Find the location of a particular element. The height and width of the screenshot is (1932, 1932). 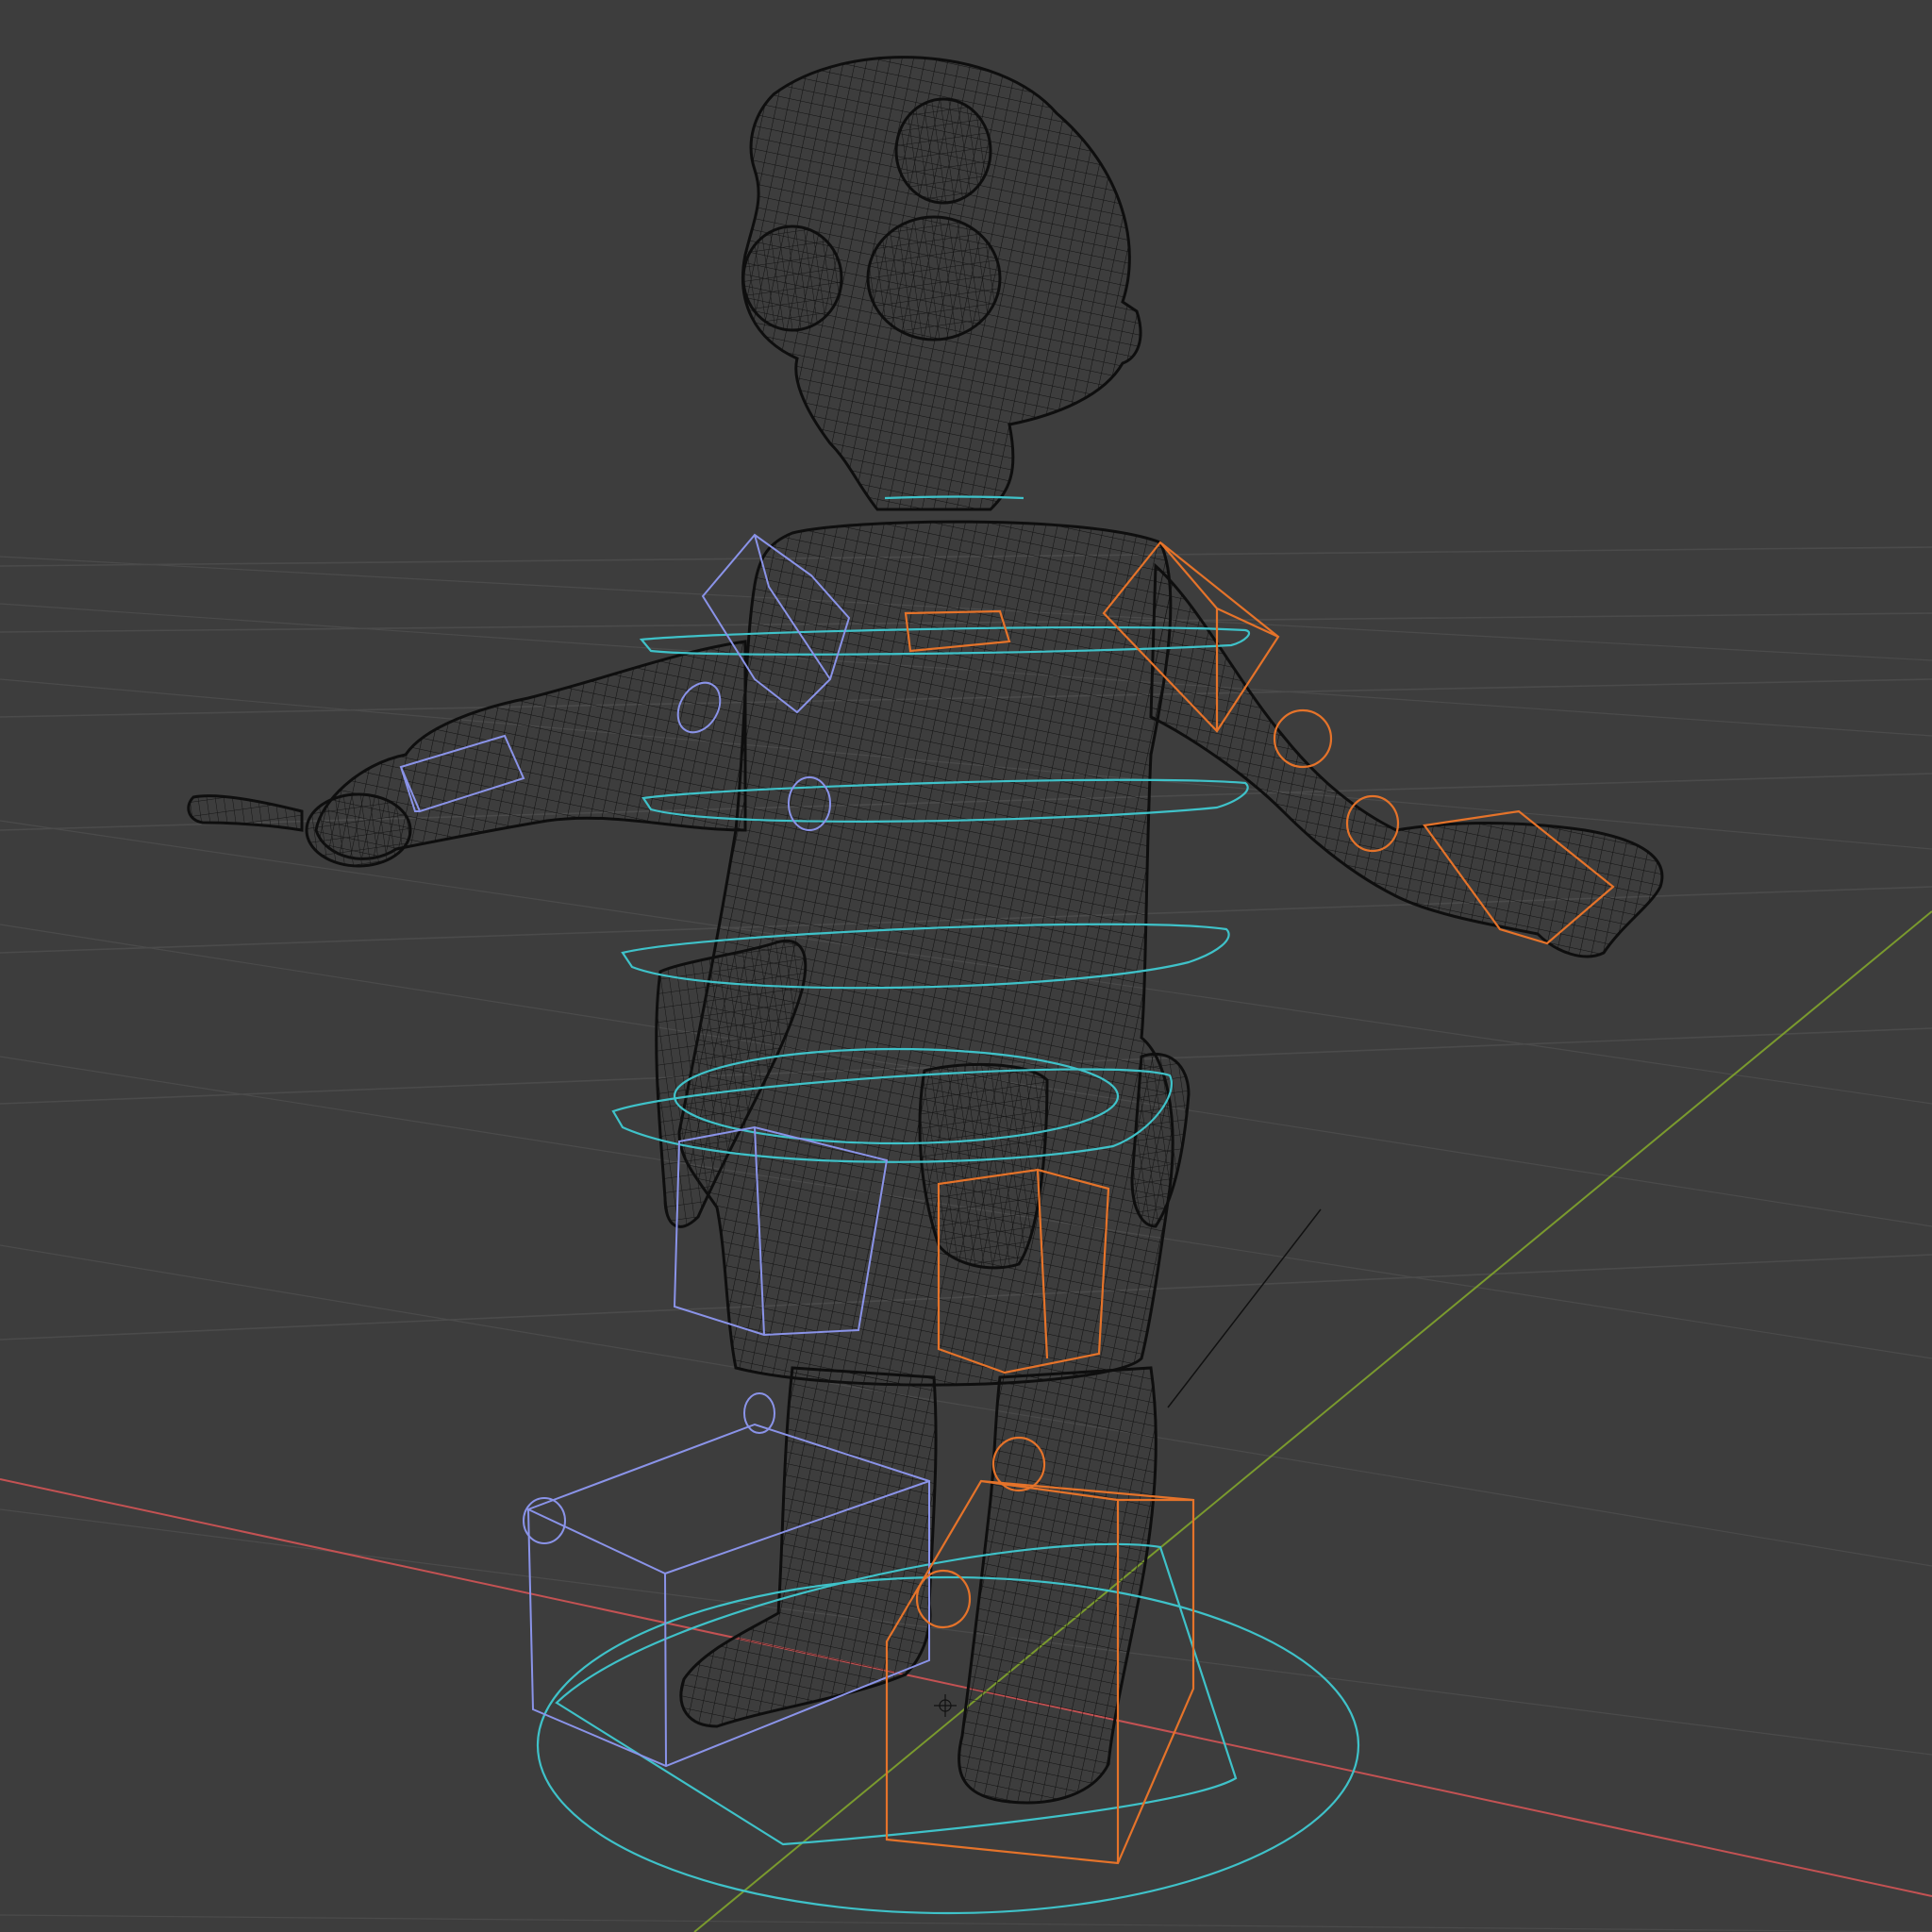

left-hand-mesh is located at coordinates (358, 830).